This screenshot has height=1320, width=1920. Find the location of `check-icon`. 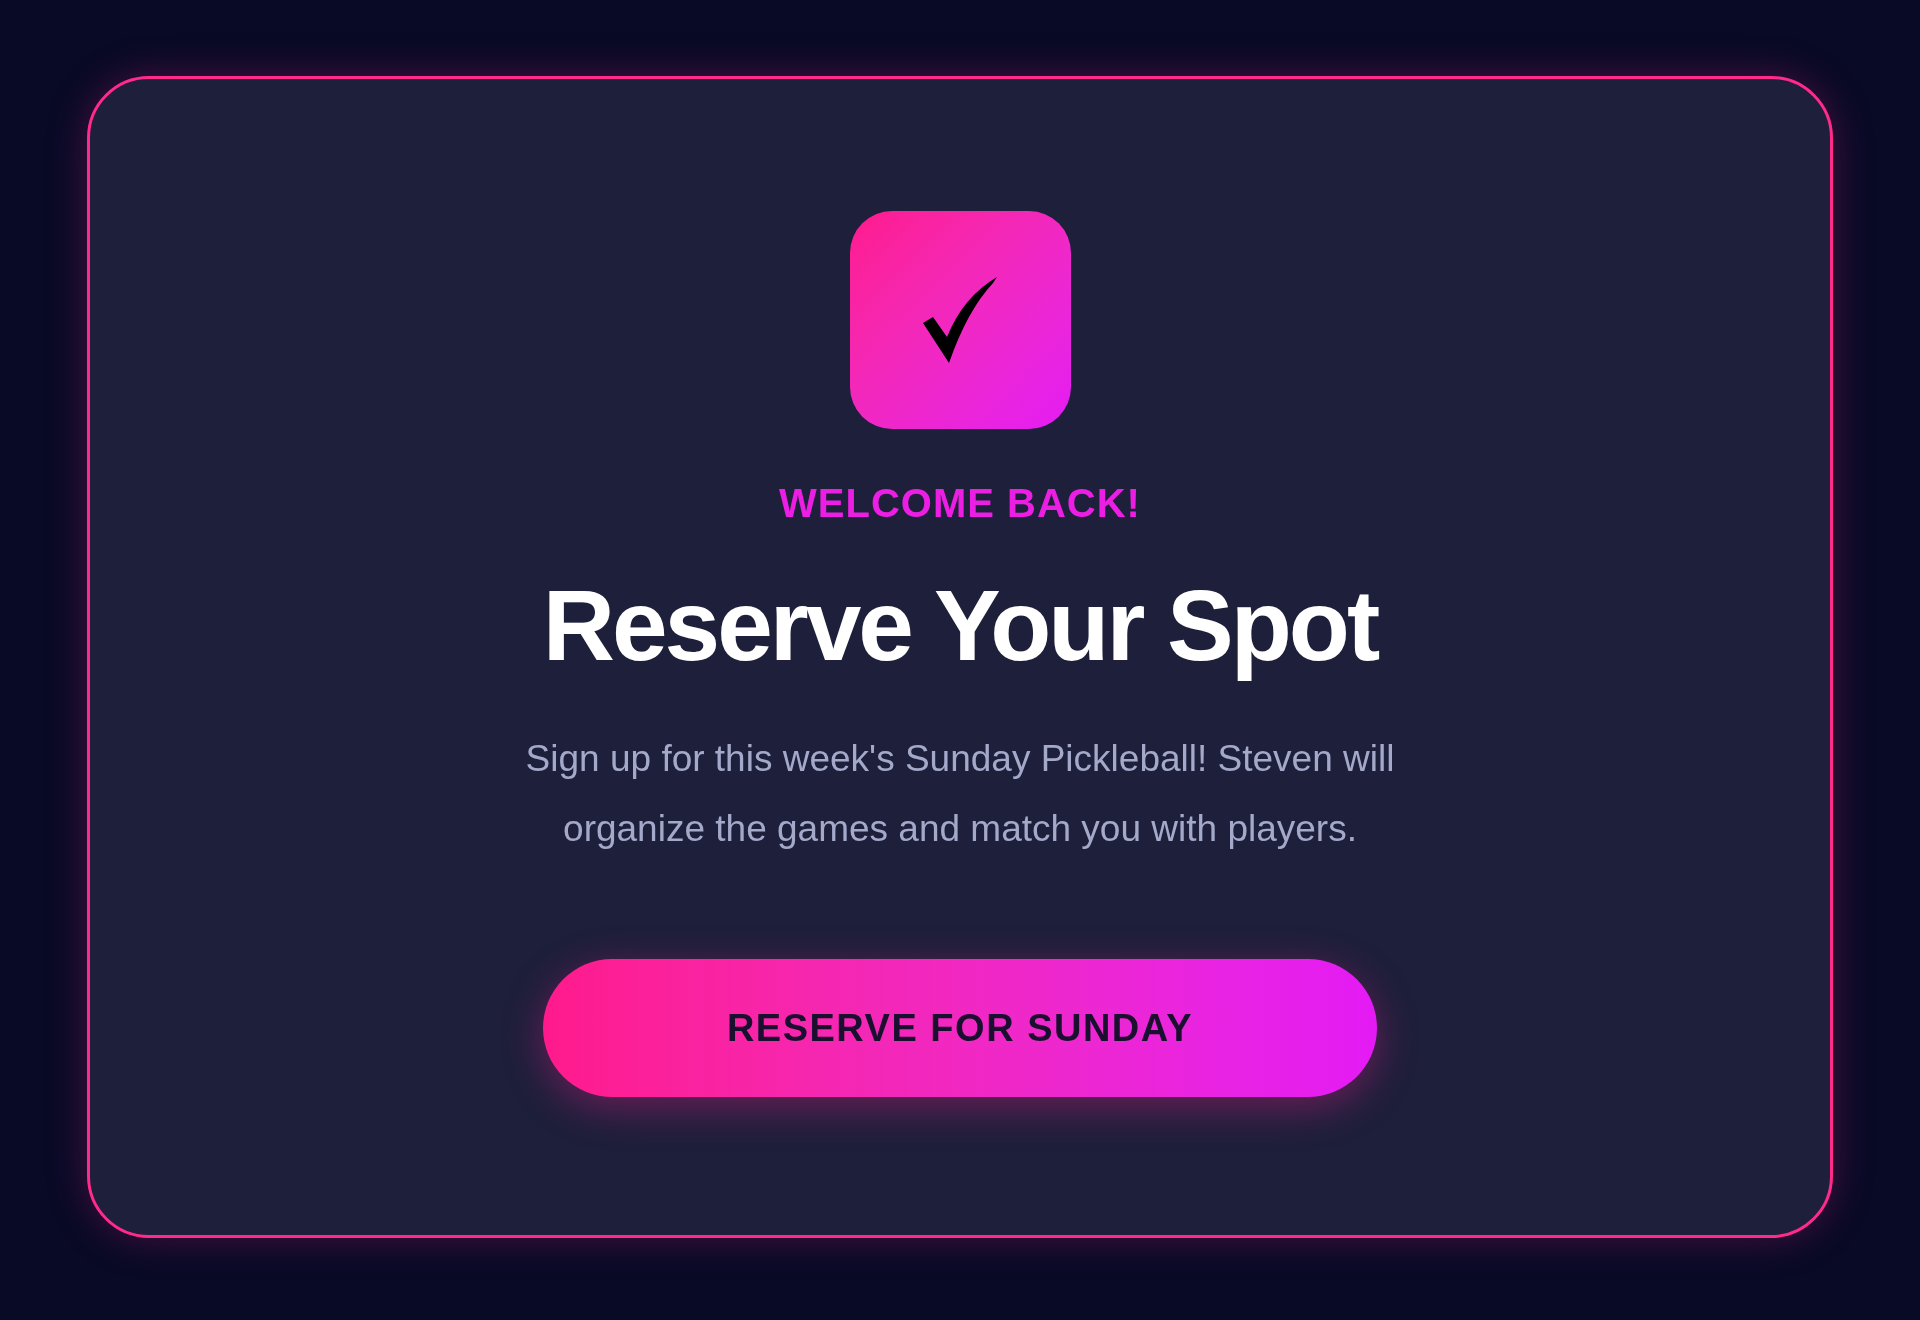

check-icon is located at coordinates (960, 320).